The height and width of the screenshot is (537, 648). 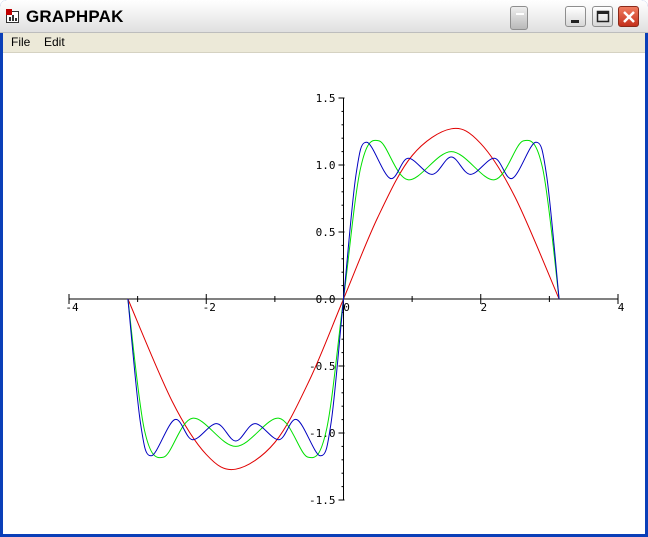 I want to click on extra-button, so click(x=519, y=18).